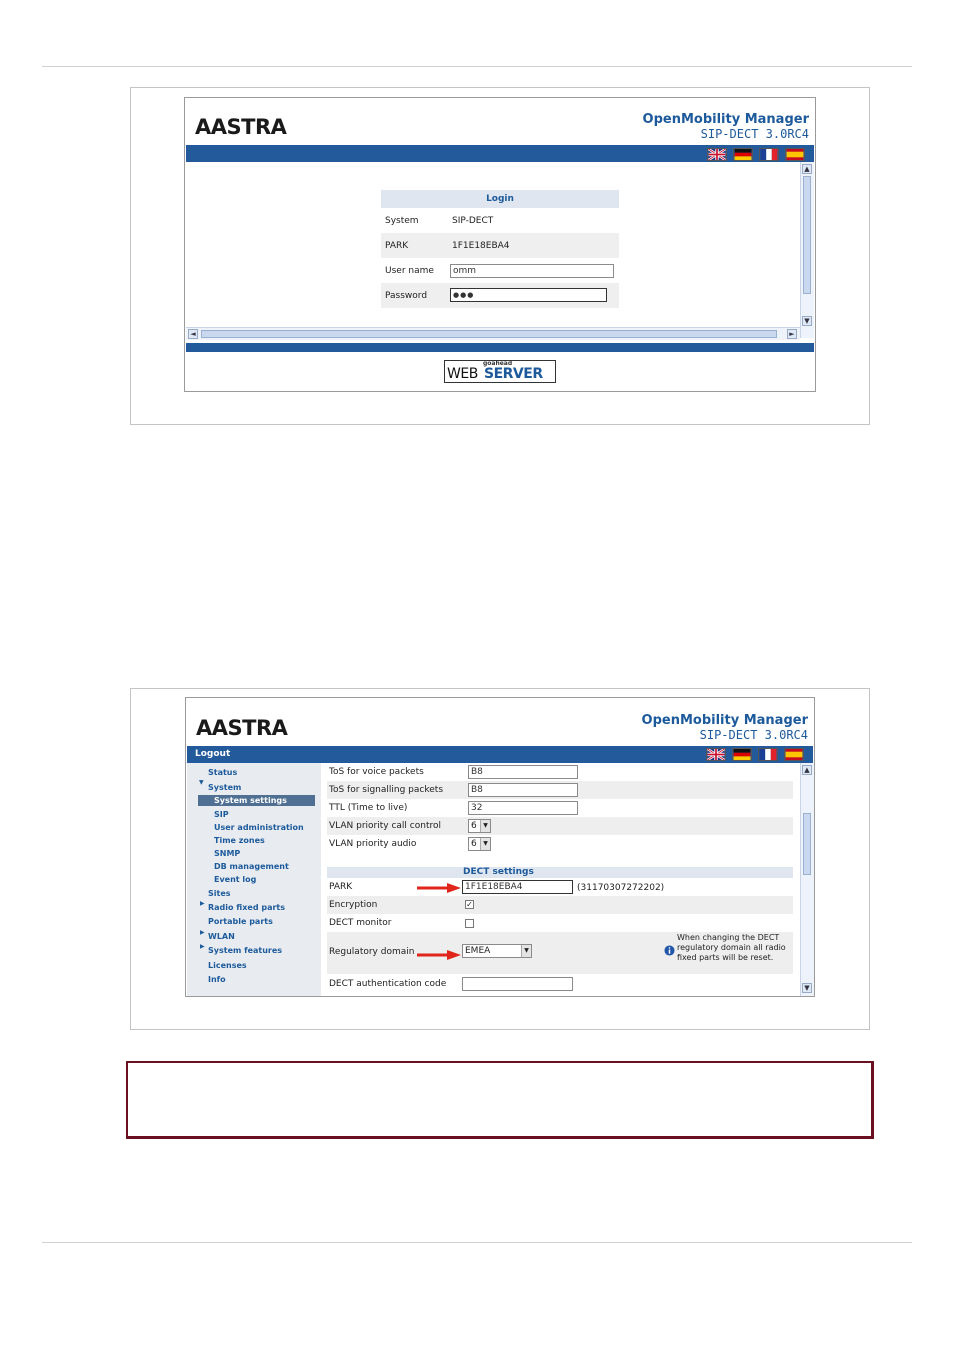  Describe the element at coordinates (239, 840) in the screenshot. I see `nav-time-zones: Time zones` at that location.